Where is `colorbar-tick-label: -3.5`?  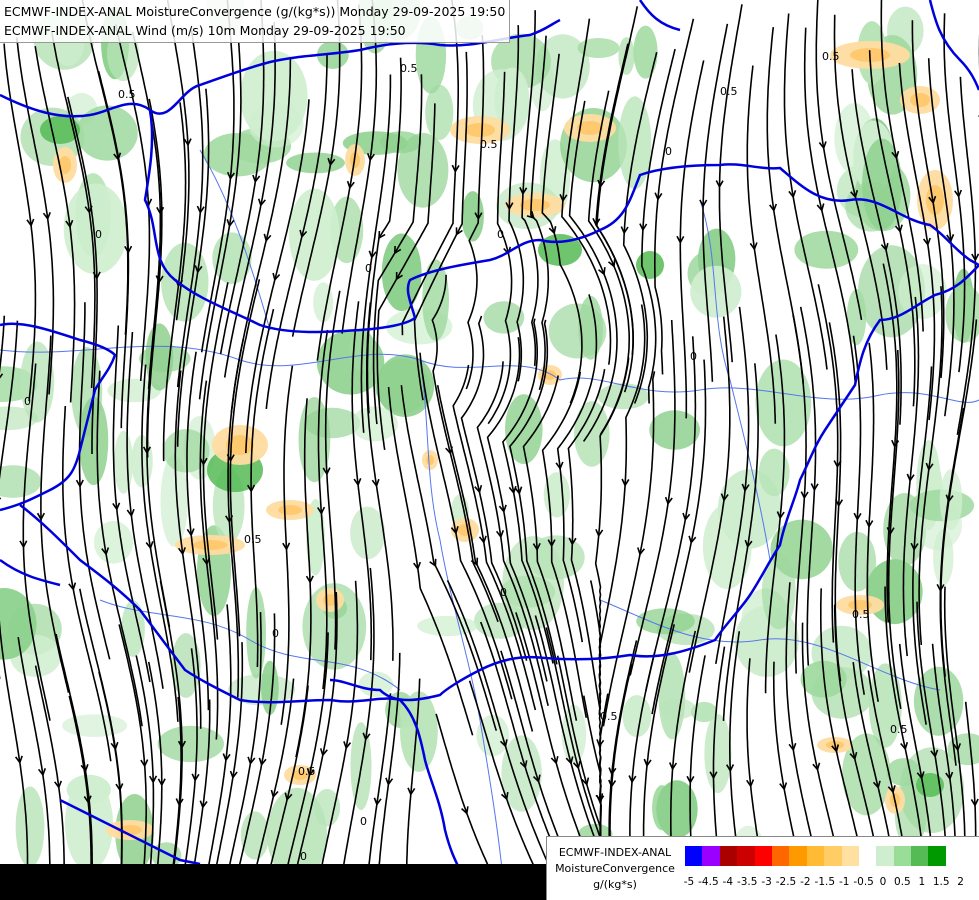 colorbar-tick-label: -3.5 is located at coordinates (747, 882).